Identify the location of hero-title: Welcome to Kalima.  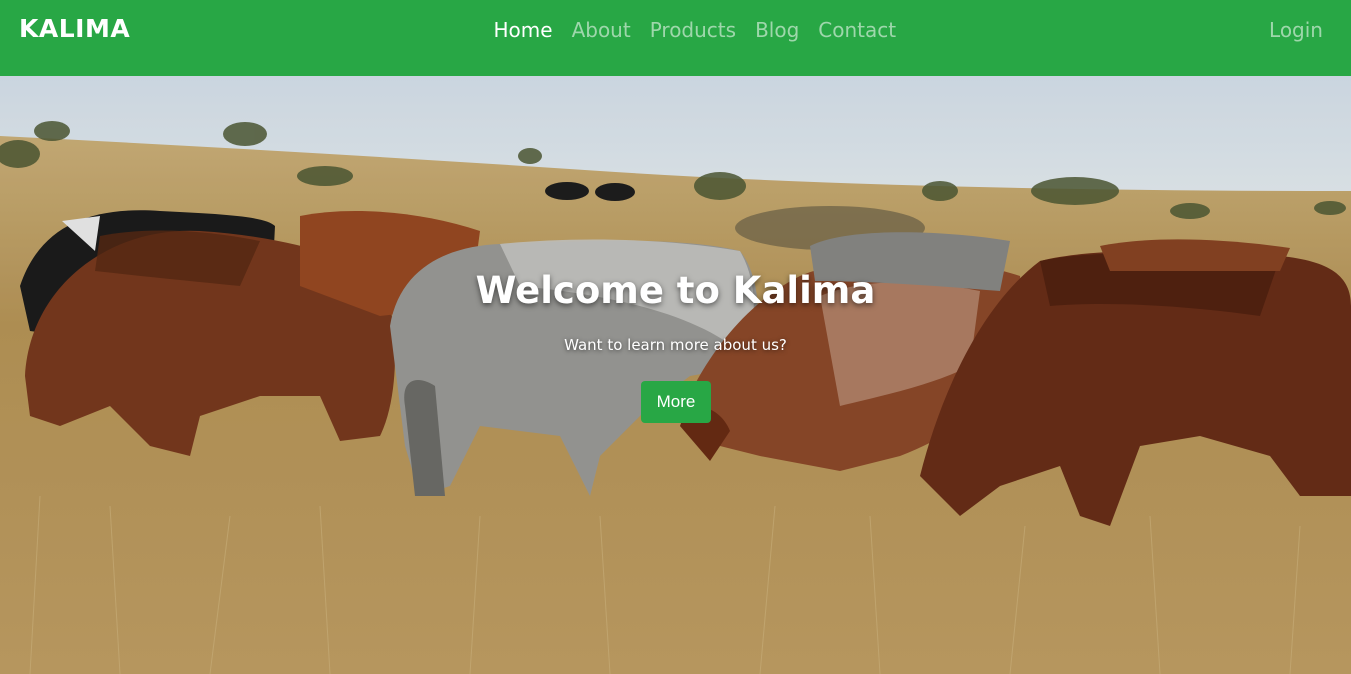
(675, 290).